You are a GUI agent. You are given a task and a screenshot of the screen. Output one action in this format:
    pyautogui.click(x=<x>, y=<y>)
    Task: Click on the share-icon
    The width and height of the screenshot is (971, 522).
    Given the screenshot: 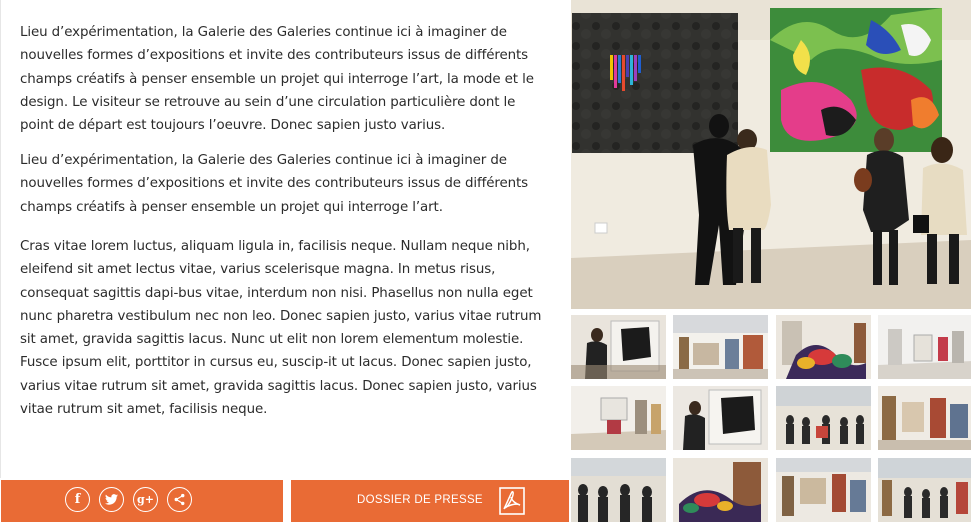 What is the action you would take?
    pyautogui.click(x=179, y=499)
    